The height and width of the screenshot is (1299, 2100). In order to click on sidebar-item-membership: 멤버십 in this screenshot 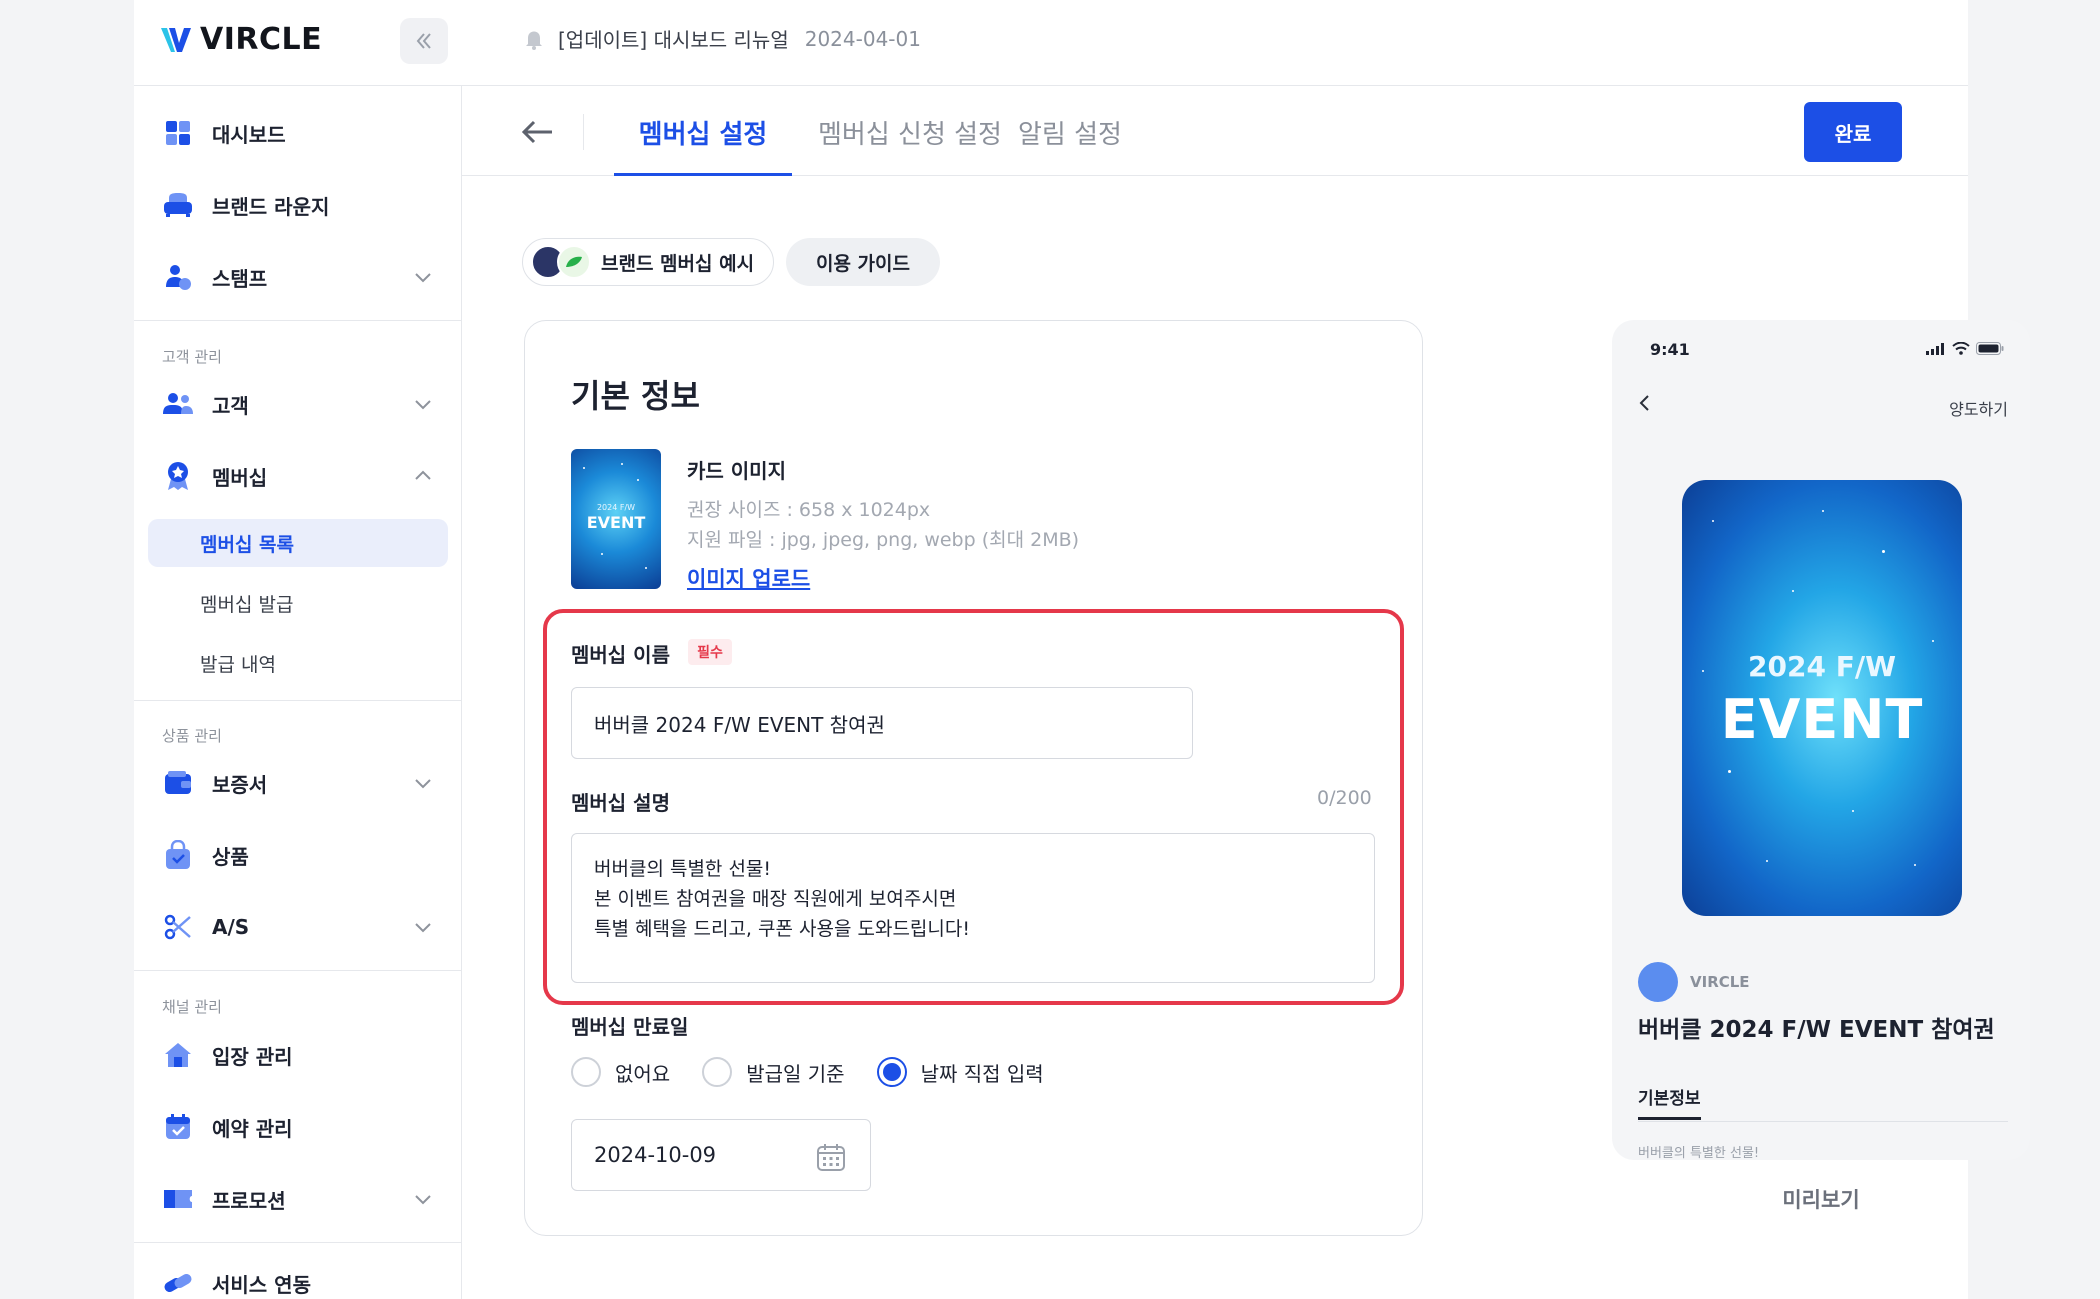, I will do `click(298, 476)`.